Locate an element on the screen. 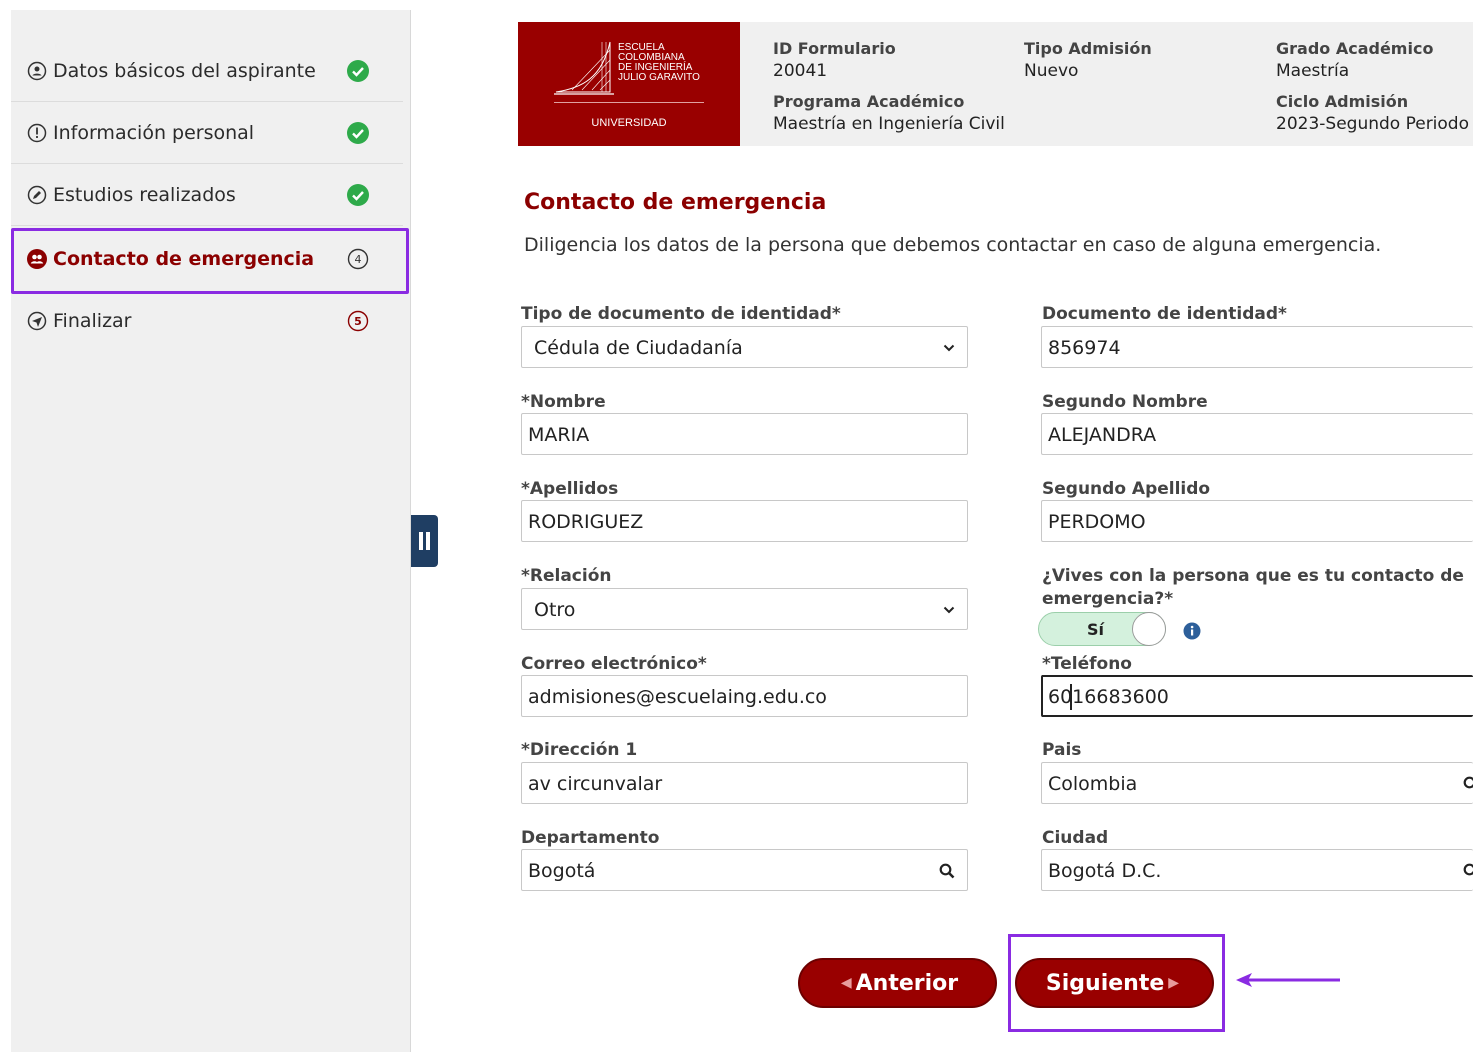 This screenshot has height=1052, width=1473. segundo-apellido-value: PERDOMO is located at coordinates (1097, 522).